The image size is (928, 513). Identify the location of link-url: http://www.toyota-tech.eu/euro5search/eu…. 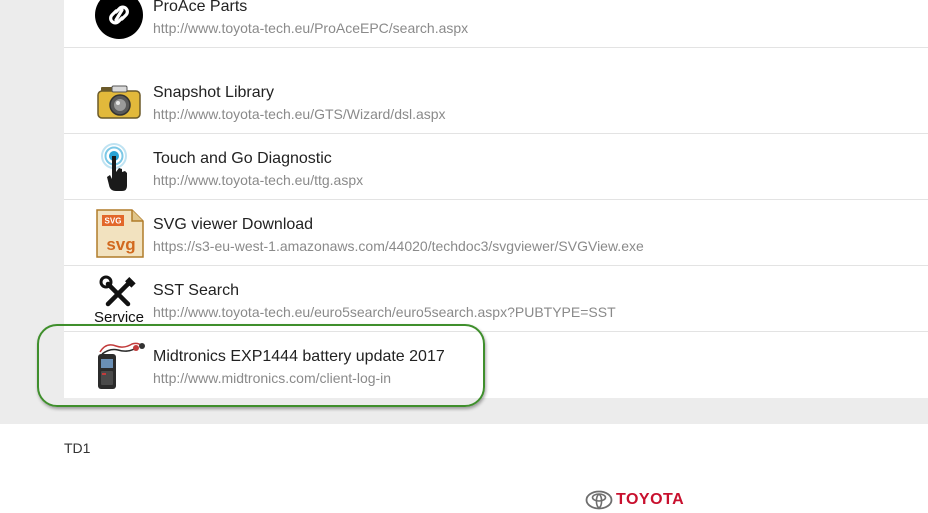
(384, 312).